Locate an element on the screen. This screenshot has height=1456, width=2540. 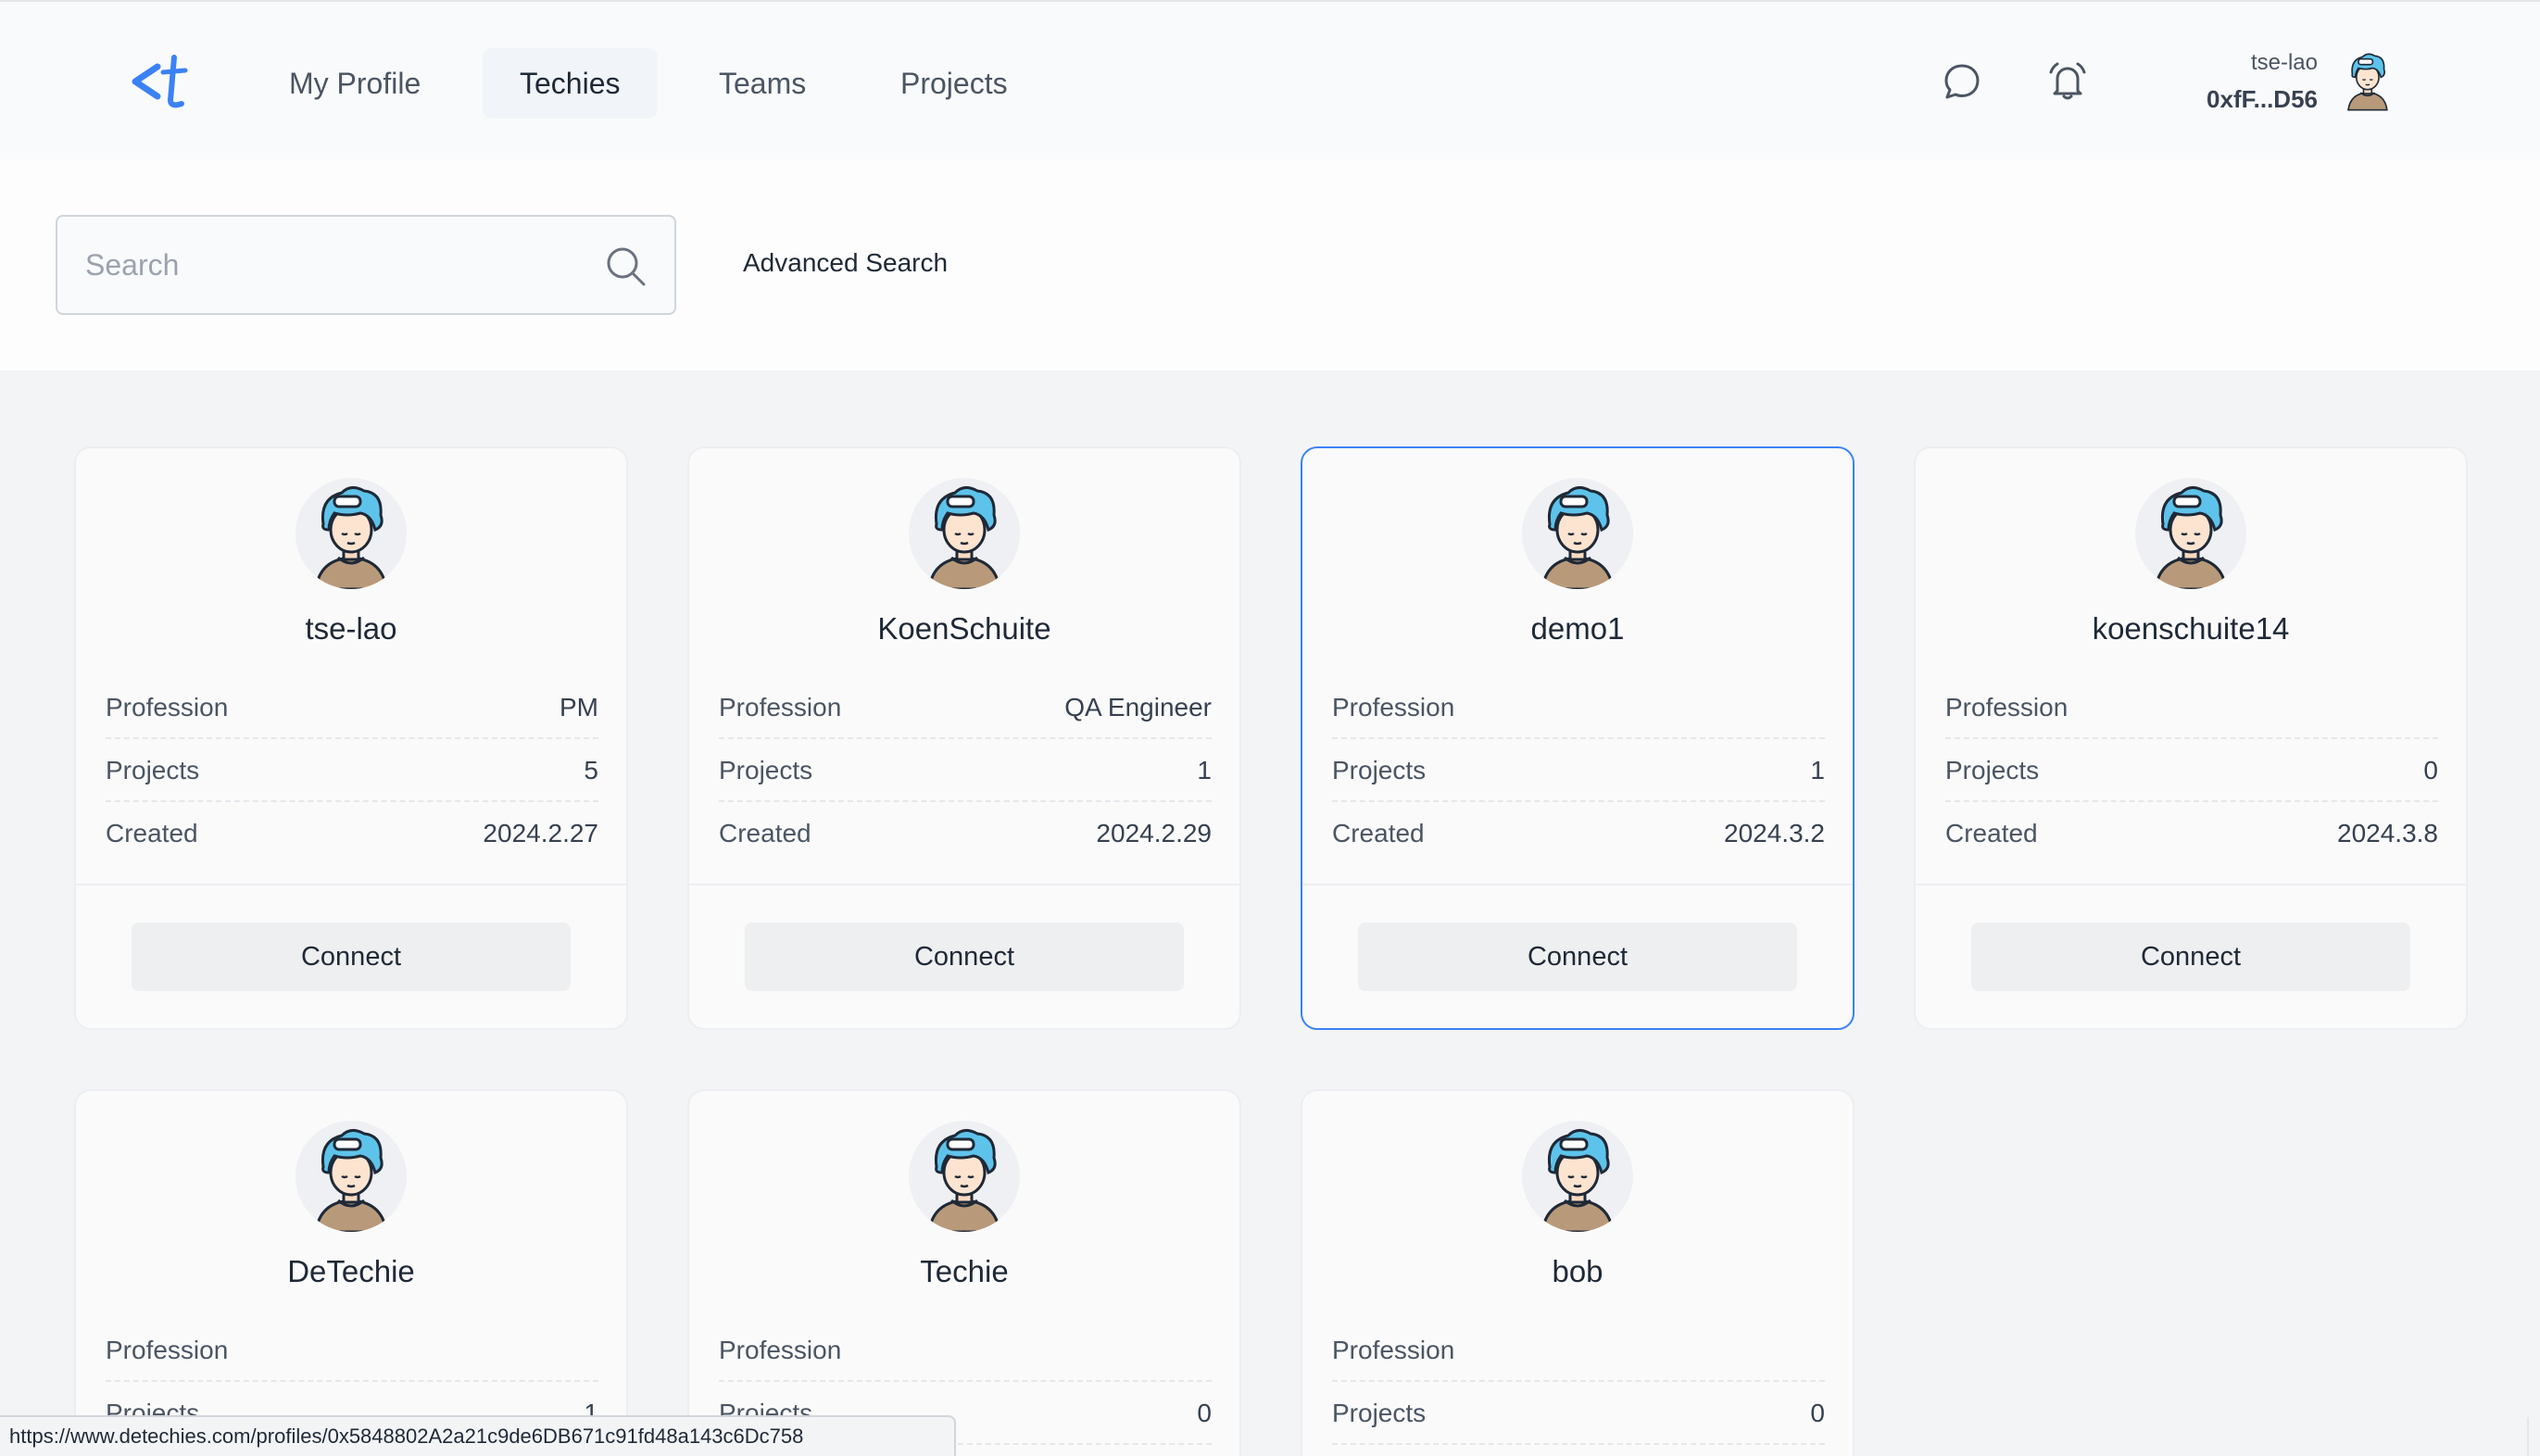
search-box is located at coordinates (366, 265).